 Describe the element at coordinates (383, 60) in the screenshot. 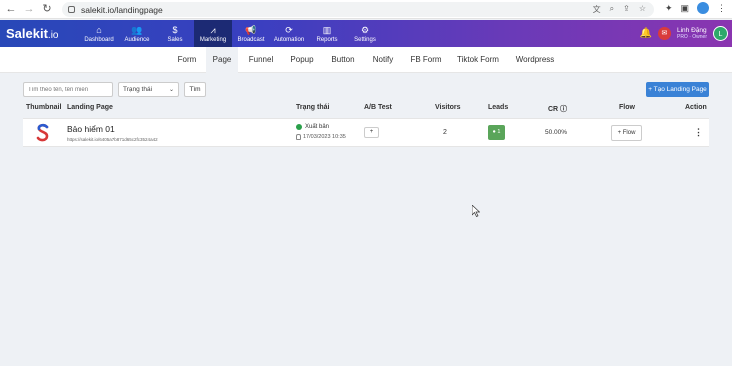

I see `tab-notify: Notify` at that location.